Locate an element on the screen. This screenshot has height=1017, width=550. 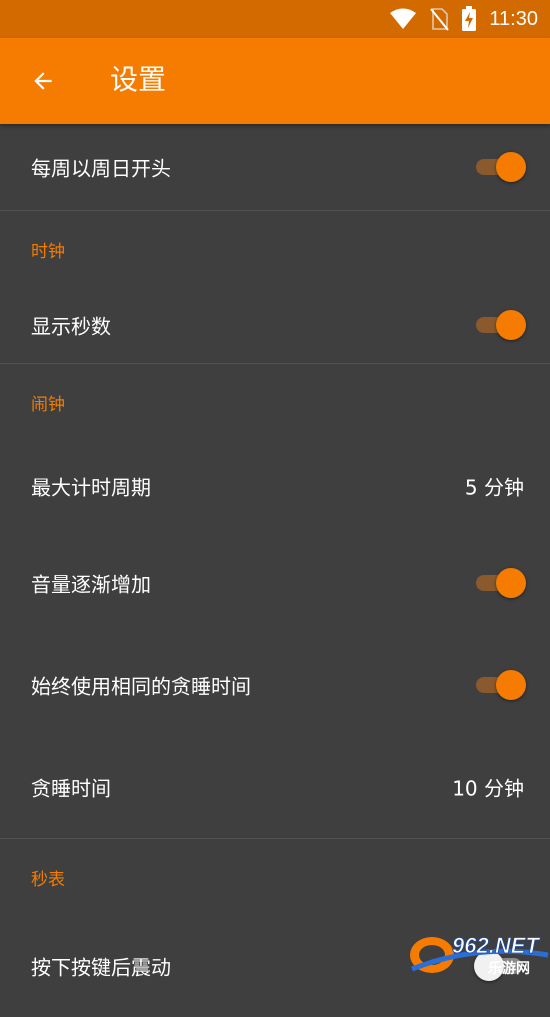
section-title: 秒表 is located at coordinates (48, 880).